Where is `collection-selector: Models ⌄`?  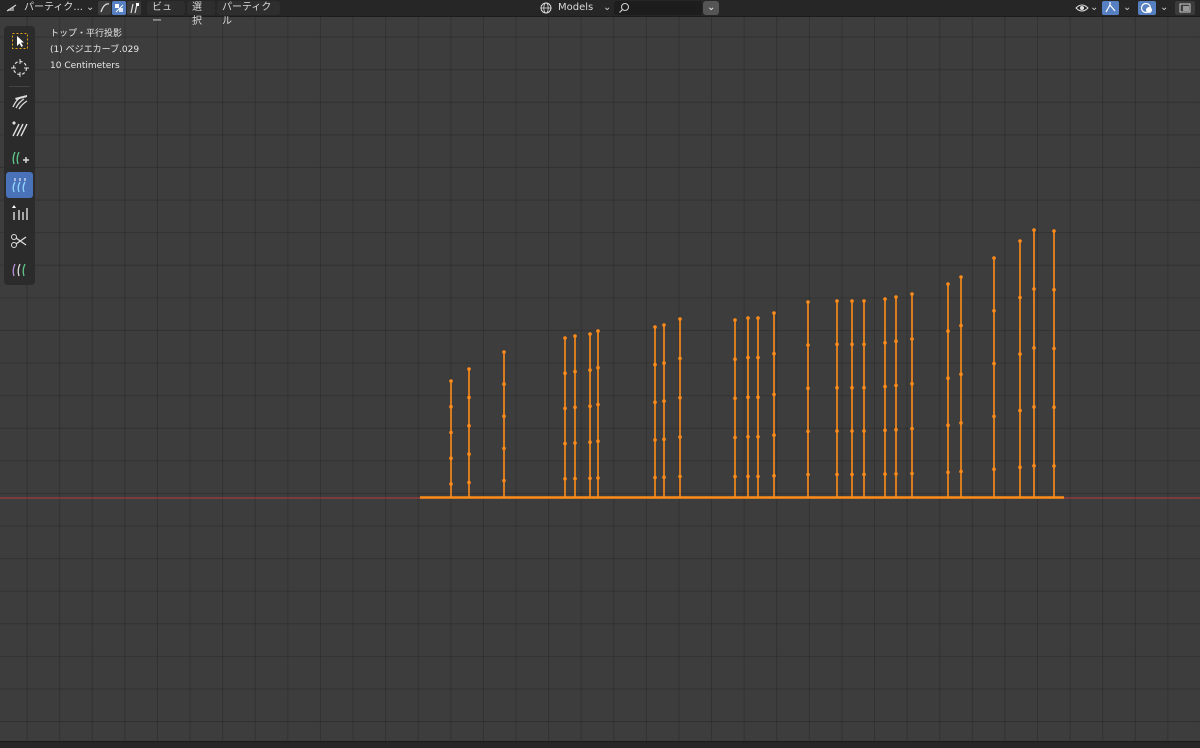 collection-selector: Models ⌄ is located at coordinates (575, 8).